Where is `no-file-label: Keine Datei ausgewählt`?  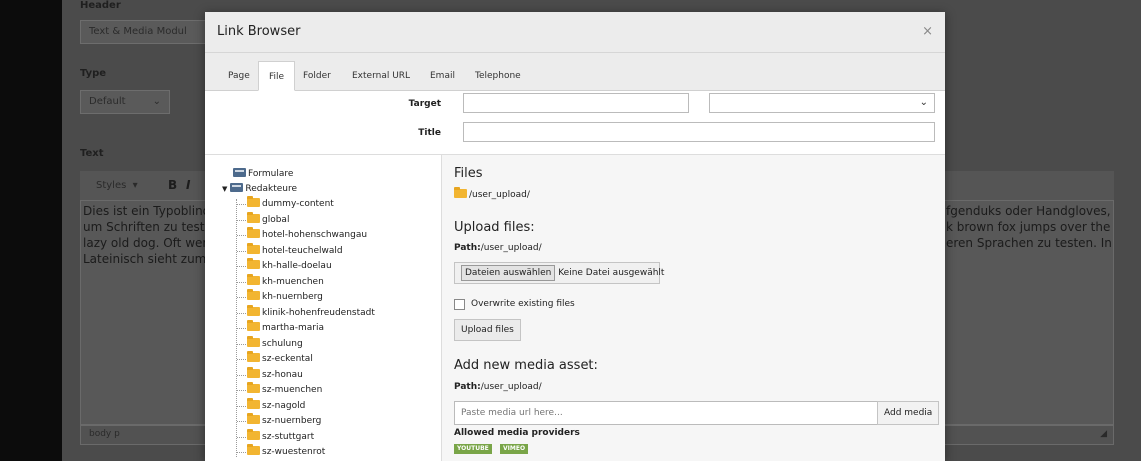 no-file-label: Keine Datei ausgewählt is located at coordinates (611, 273).